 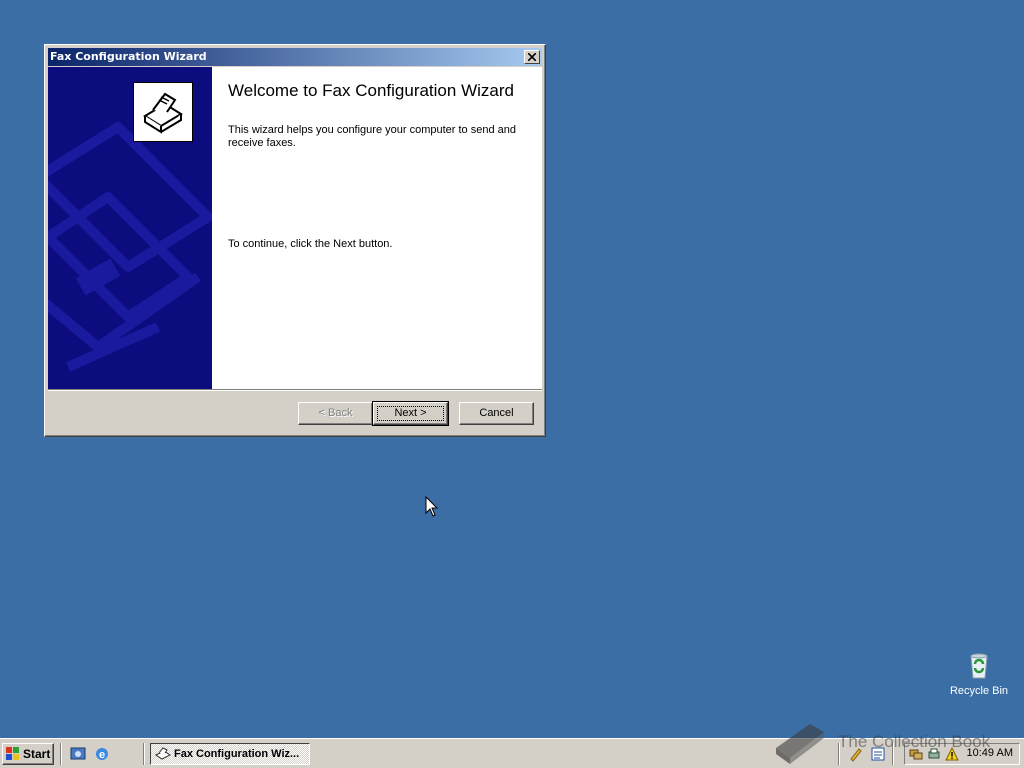 I want to click on fax-task-icon, so click(x=163, y=753).